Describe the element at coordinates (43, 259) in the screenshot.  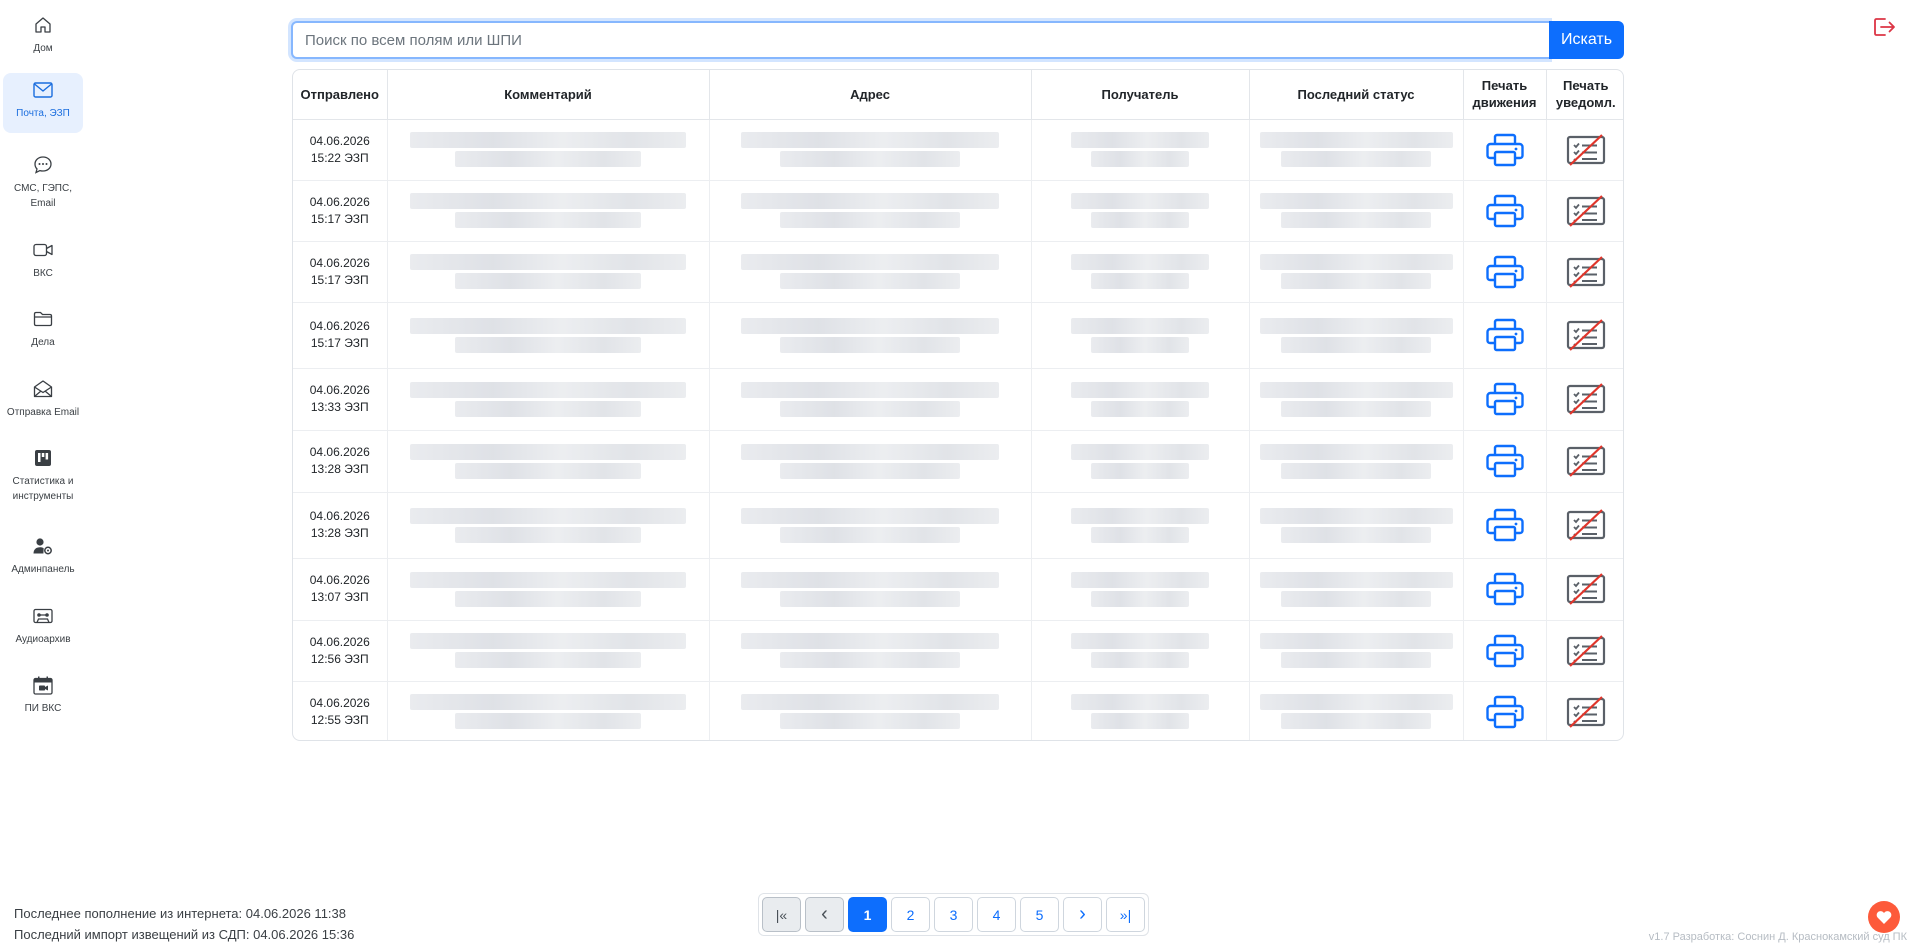
I see `sidebar-item-vks: ВКС` at that location.